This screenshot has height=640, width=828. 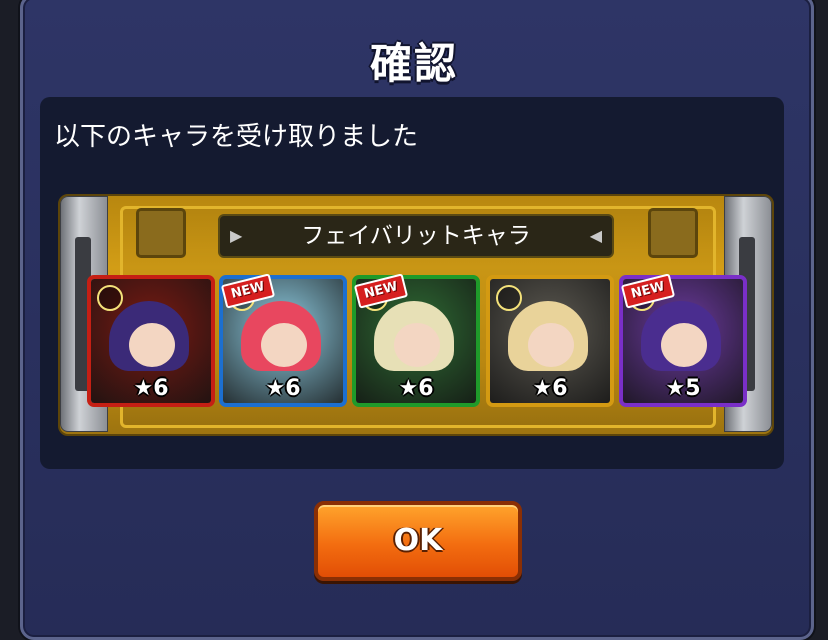 I want to click on character-rarity: ★5, so click(x=683, y=388).